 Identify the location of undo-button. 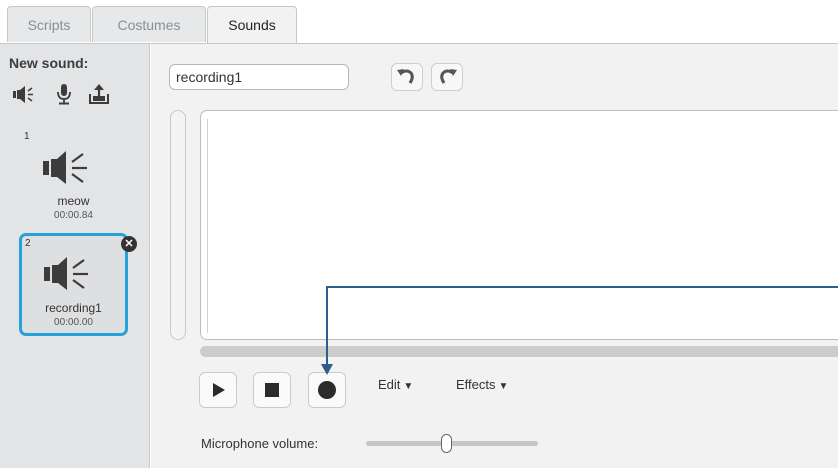
(407, 77).